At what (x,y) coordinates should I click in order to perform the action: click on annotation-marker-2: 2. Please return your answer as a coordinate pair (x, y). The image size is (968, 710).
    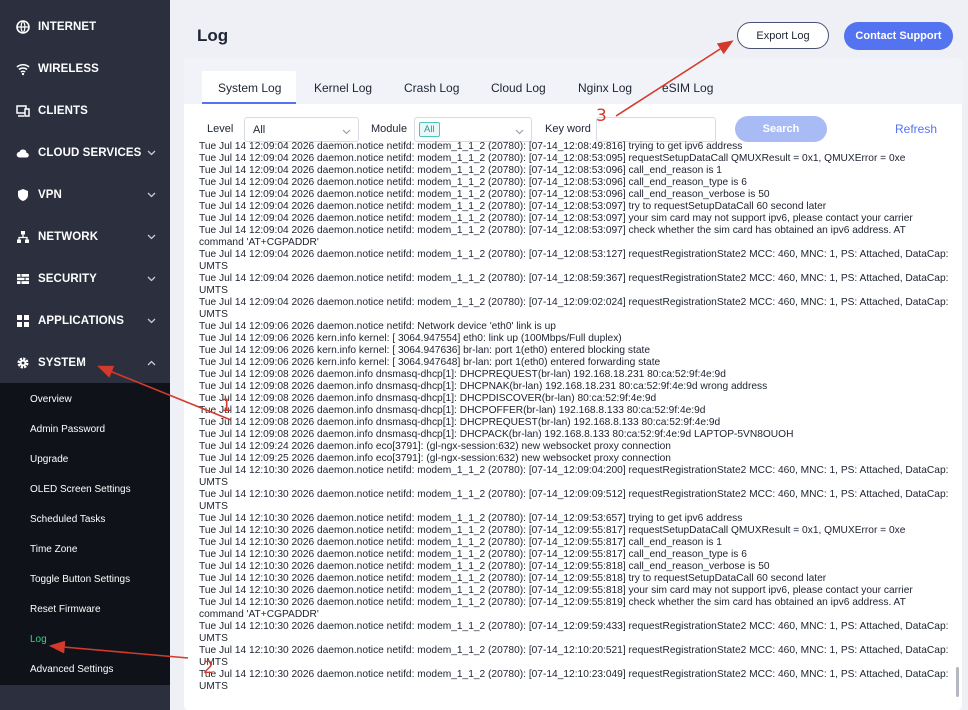
    Looking at the image, I should click on (208, 668).